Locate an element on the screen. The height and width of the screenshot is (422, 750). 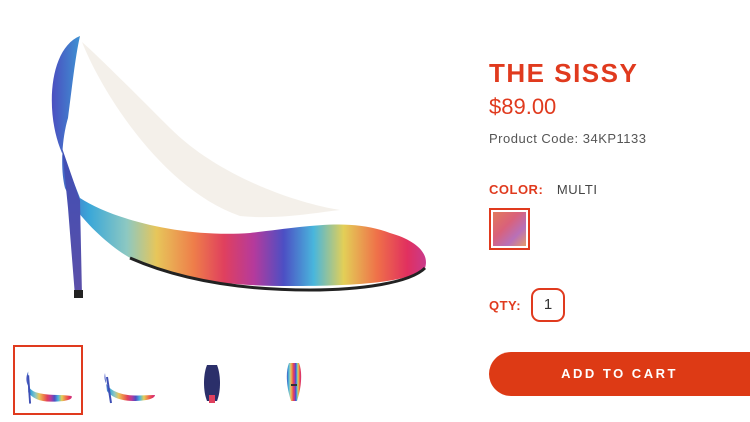
quantity-label: QTY: is located at coordinates (505, 305).